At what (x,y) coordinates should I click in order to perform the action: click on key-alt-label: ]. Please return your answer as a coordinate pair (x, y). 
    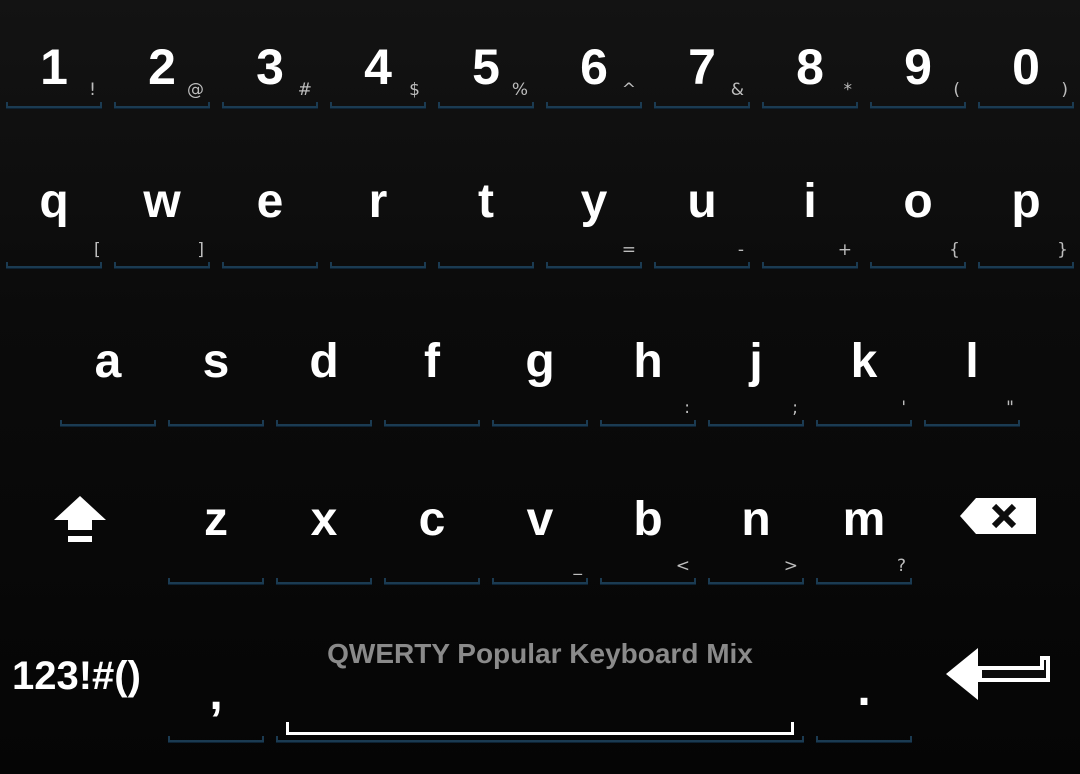
    Looking at the image, I should click on (200, 250).